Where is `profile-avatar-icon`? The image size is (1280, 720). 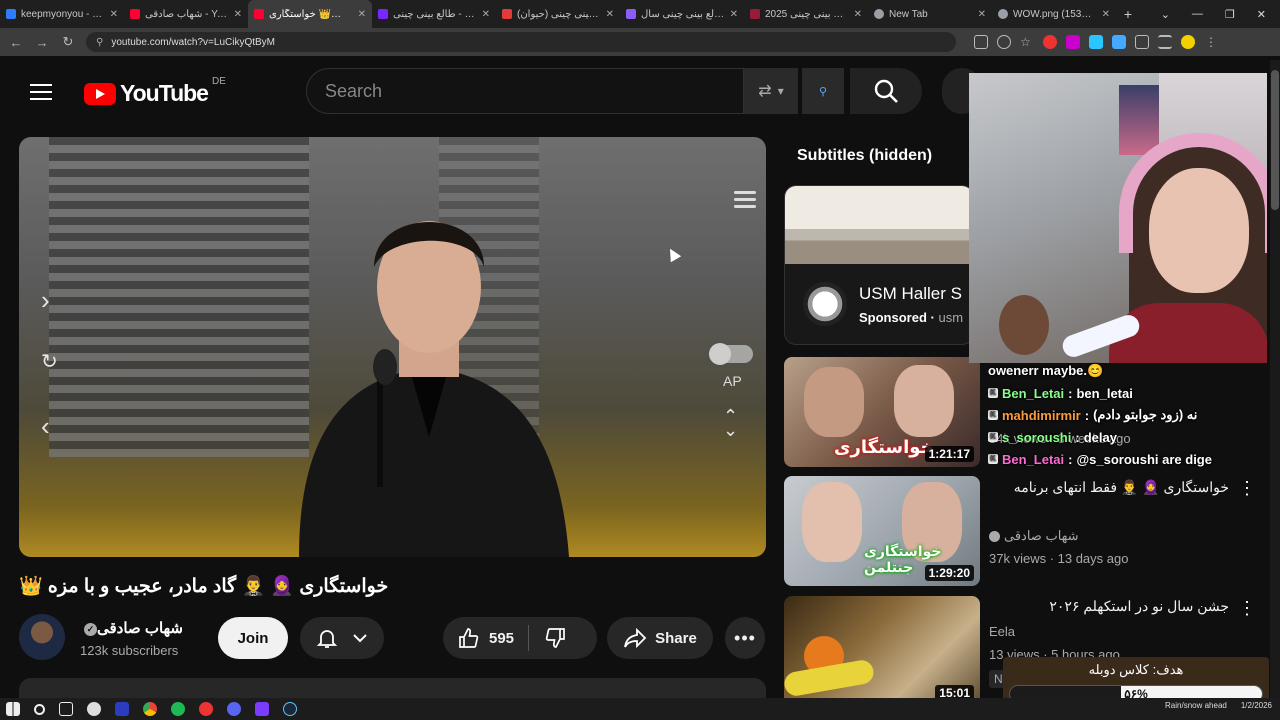 profile-avatar-icon is located at coordinates (1188, 42).